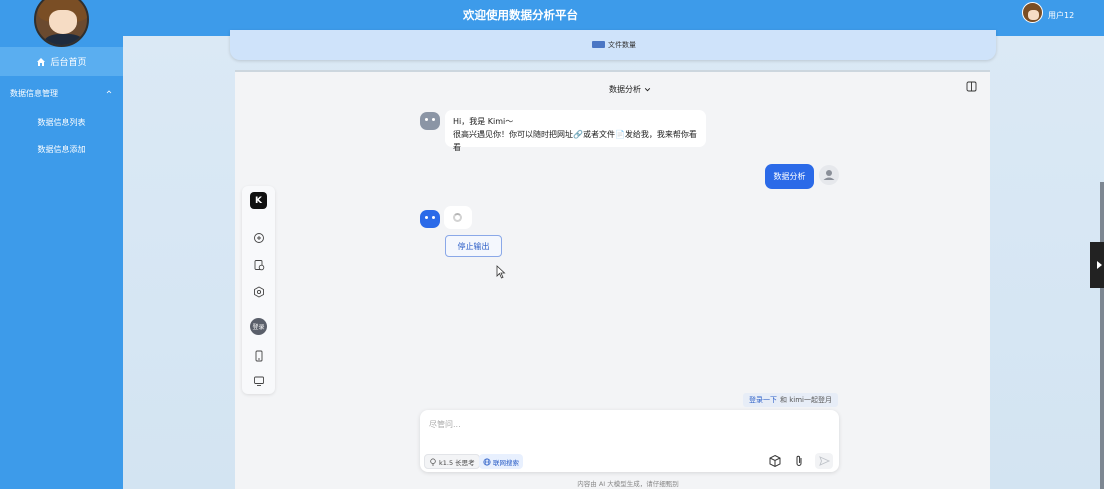 This screenshot has height=489, width=1104. What do you see at coordinates (473, 246) in the screenshot?
I see `stop-output-button: 停止输出` at bounding box center [473, 246].